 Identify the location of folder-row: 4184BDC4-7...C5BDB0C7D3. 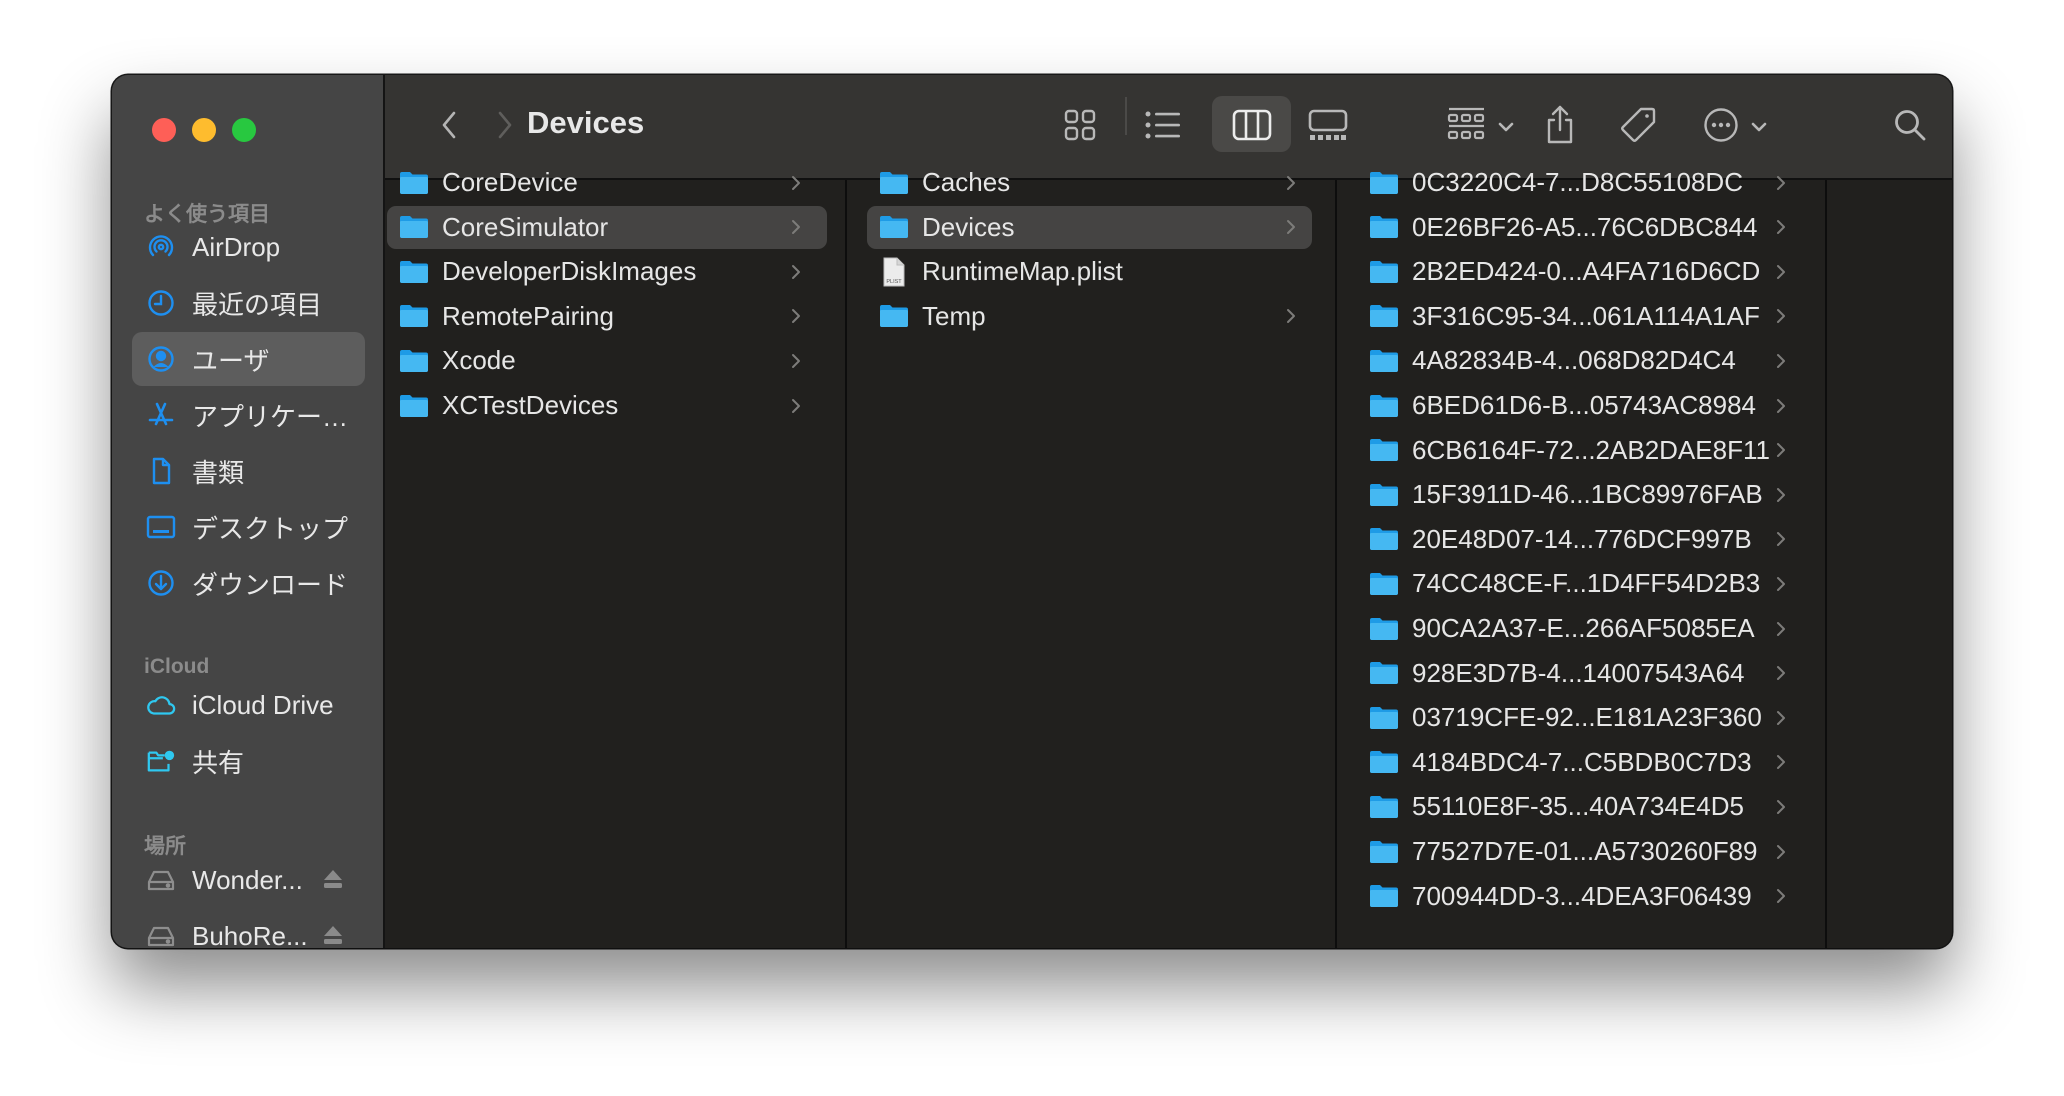
(1579, 762).